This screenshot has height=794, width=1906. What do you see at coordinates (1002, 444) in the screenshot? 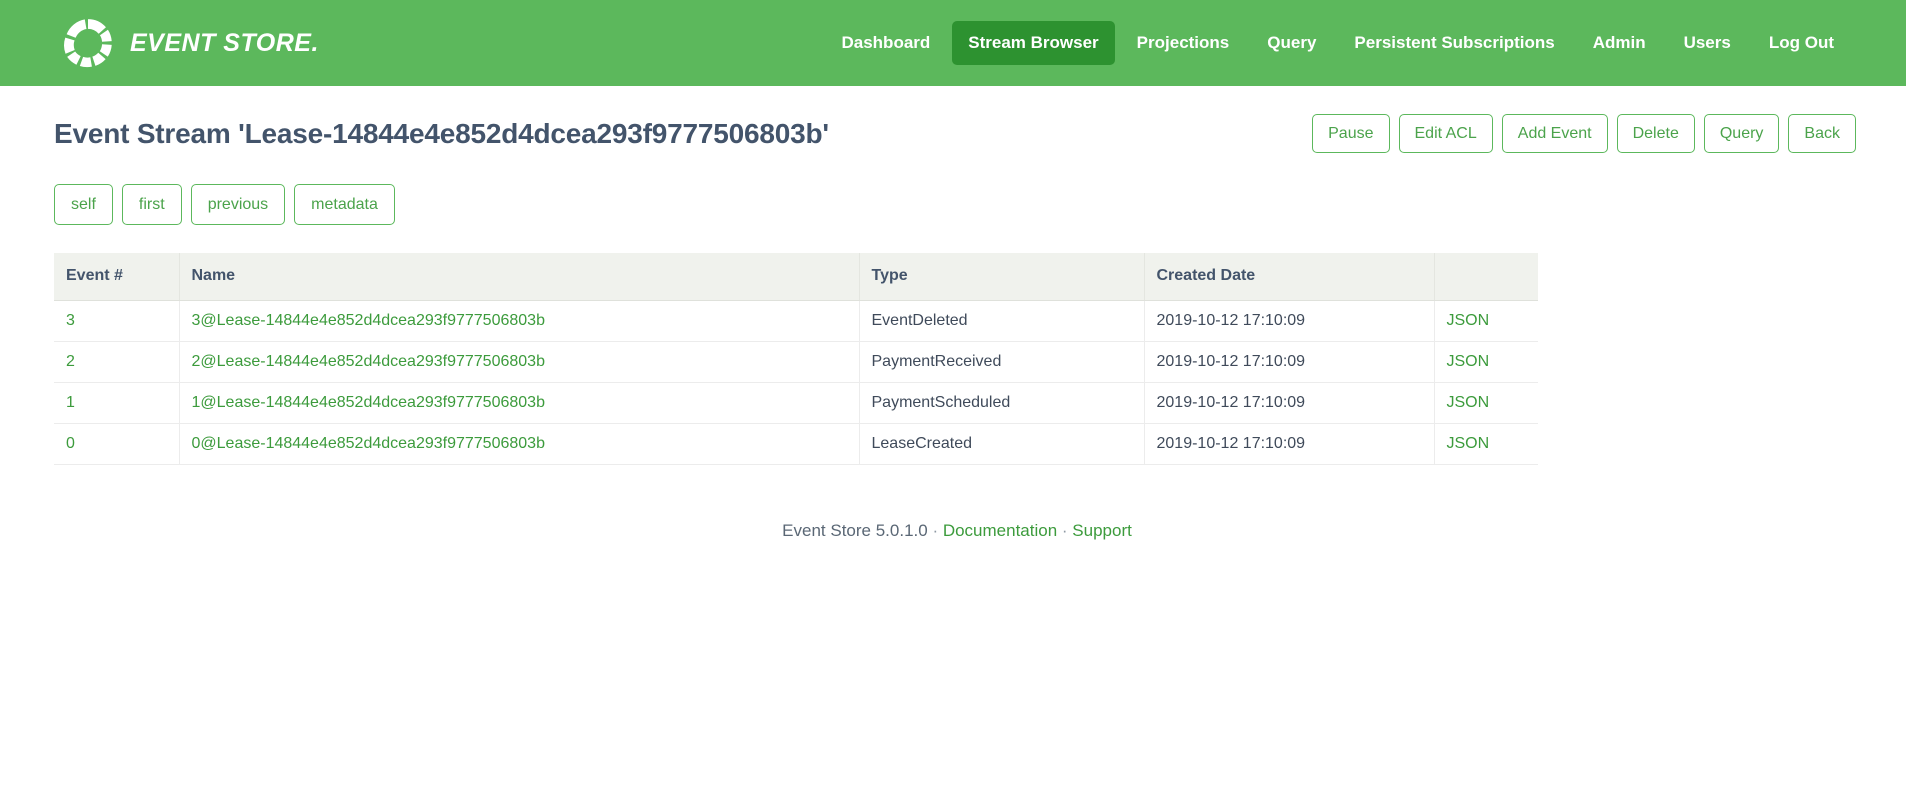
I see `event-type-cell: LeaseCreated` at bounding box center [1002, 444].